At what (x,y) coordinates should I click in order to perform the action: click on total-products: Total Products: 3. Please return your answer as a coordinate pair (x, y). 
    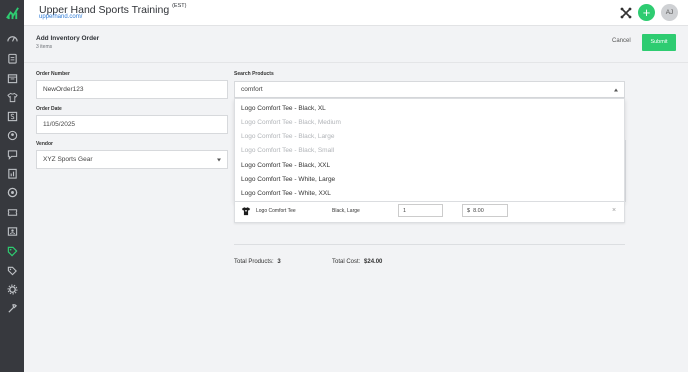
    Looking at the image, I should click on (257, 262).